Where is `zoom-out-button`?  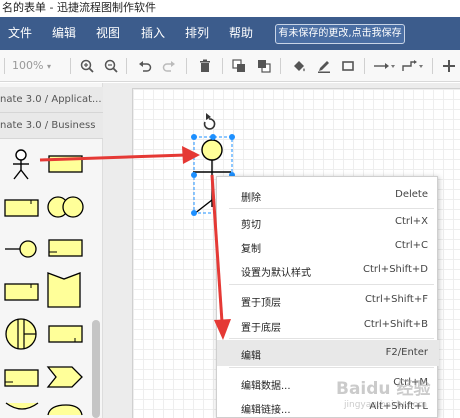 zoom-out-button is located at coordinates (111, 66).